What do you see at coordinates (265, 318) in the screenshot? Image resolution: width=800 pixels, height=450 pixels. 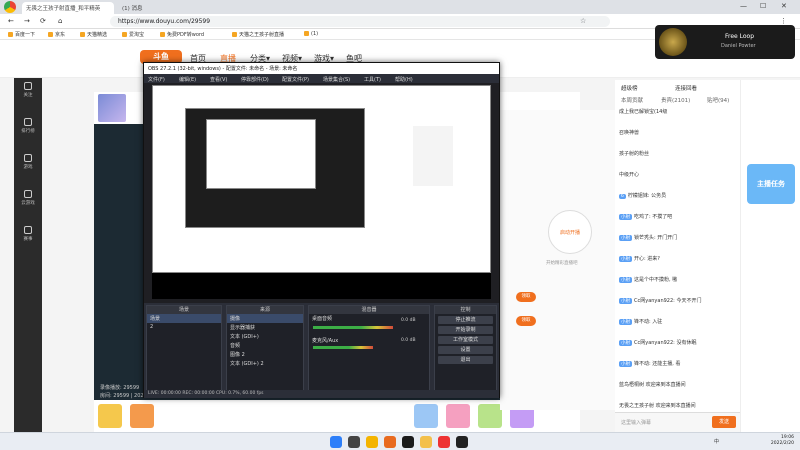 I see `source-item: 摄像` at bounding box center [265, 318].